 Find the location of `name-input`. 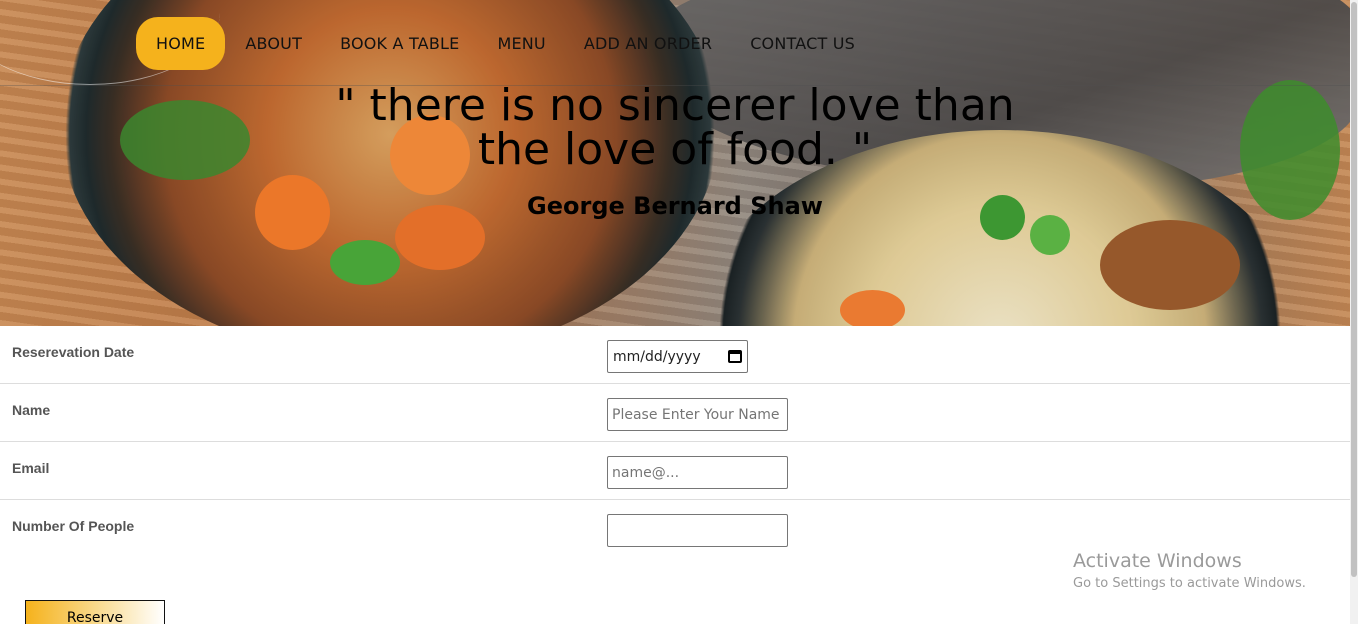

name-input is located at coordinates (697, 414).